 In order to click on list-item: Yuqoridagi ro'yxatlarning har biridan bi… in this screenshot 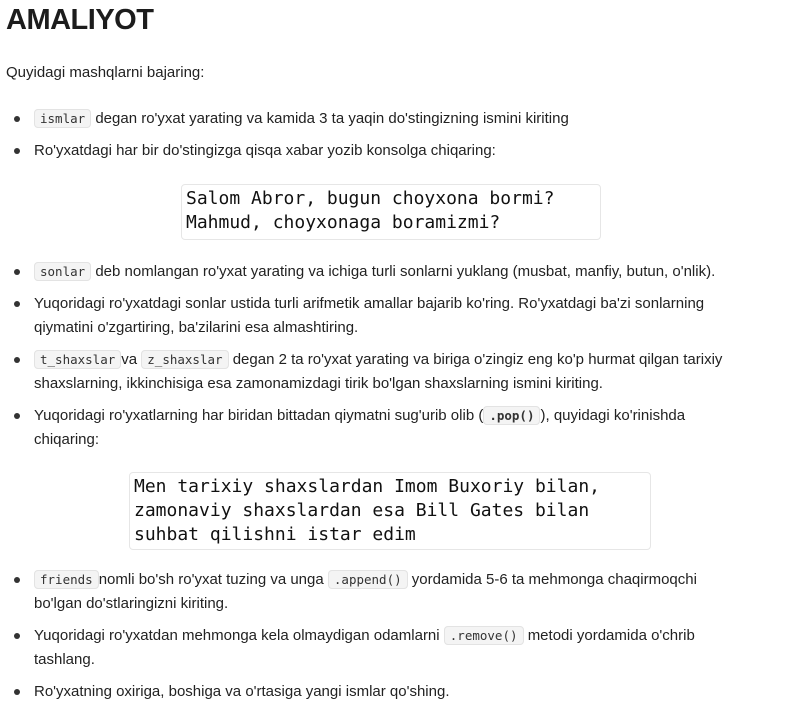, I will do `click(399, 428)`.